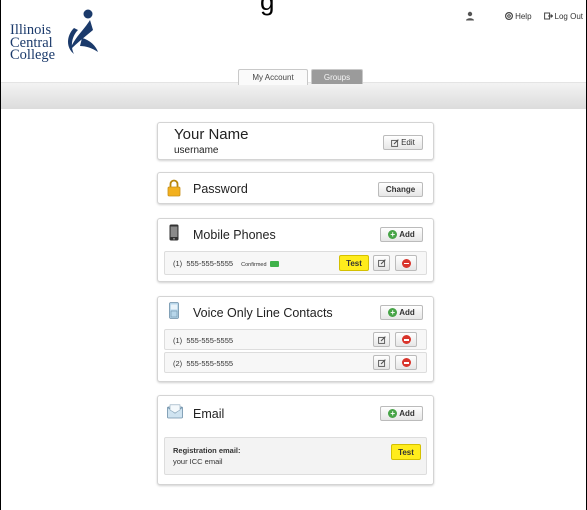  What do you see at coordinates (267, 8) in the screenshot?
I see `page-heading-fragment: g` at bounding box center [267, 8].